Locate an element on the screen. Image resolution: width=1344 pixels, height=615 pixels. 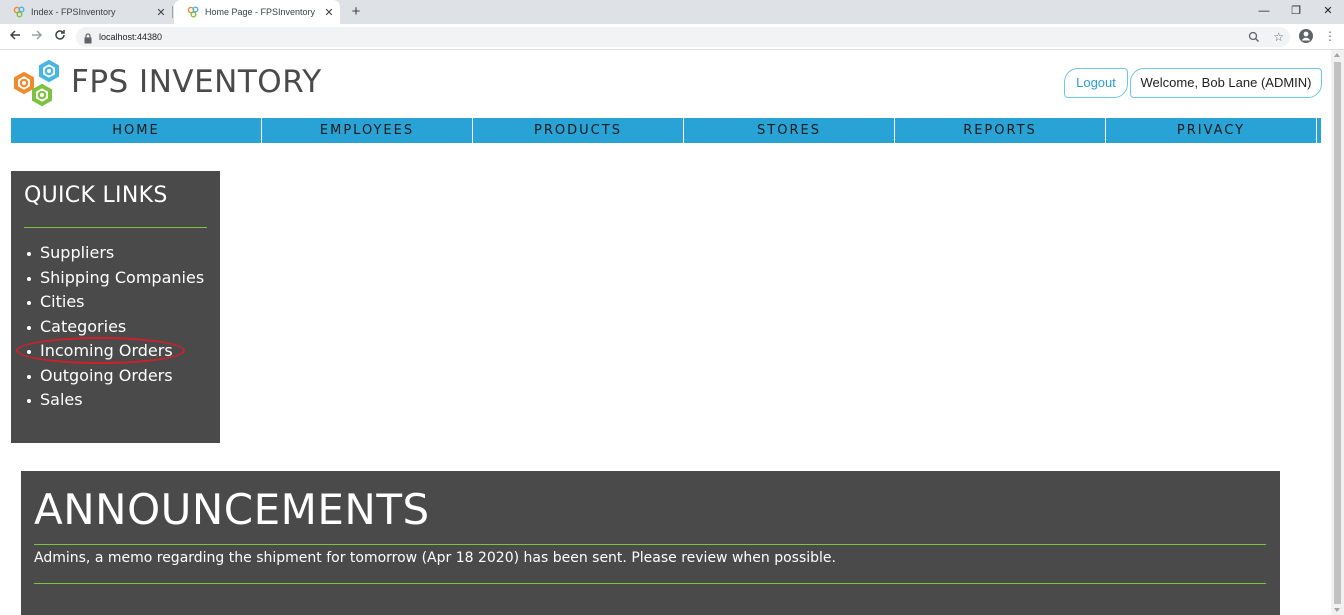
browser-tab-index: Index - FPSInventory ✕ is located at coordinates (86, 12).